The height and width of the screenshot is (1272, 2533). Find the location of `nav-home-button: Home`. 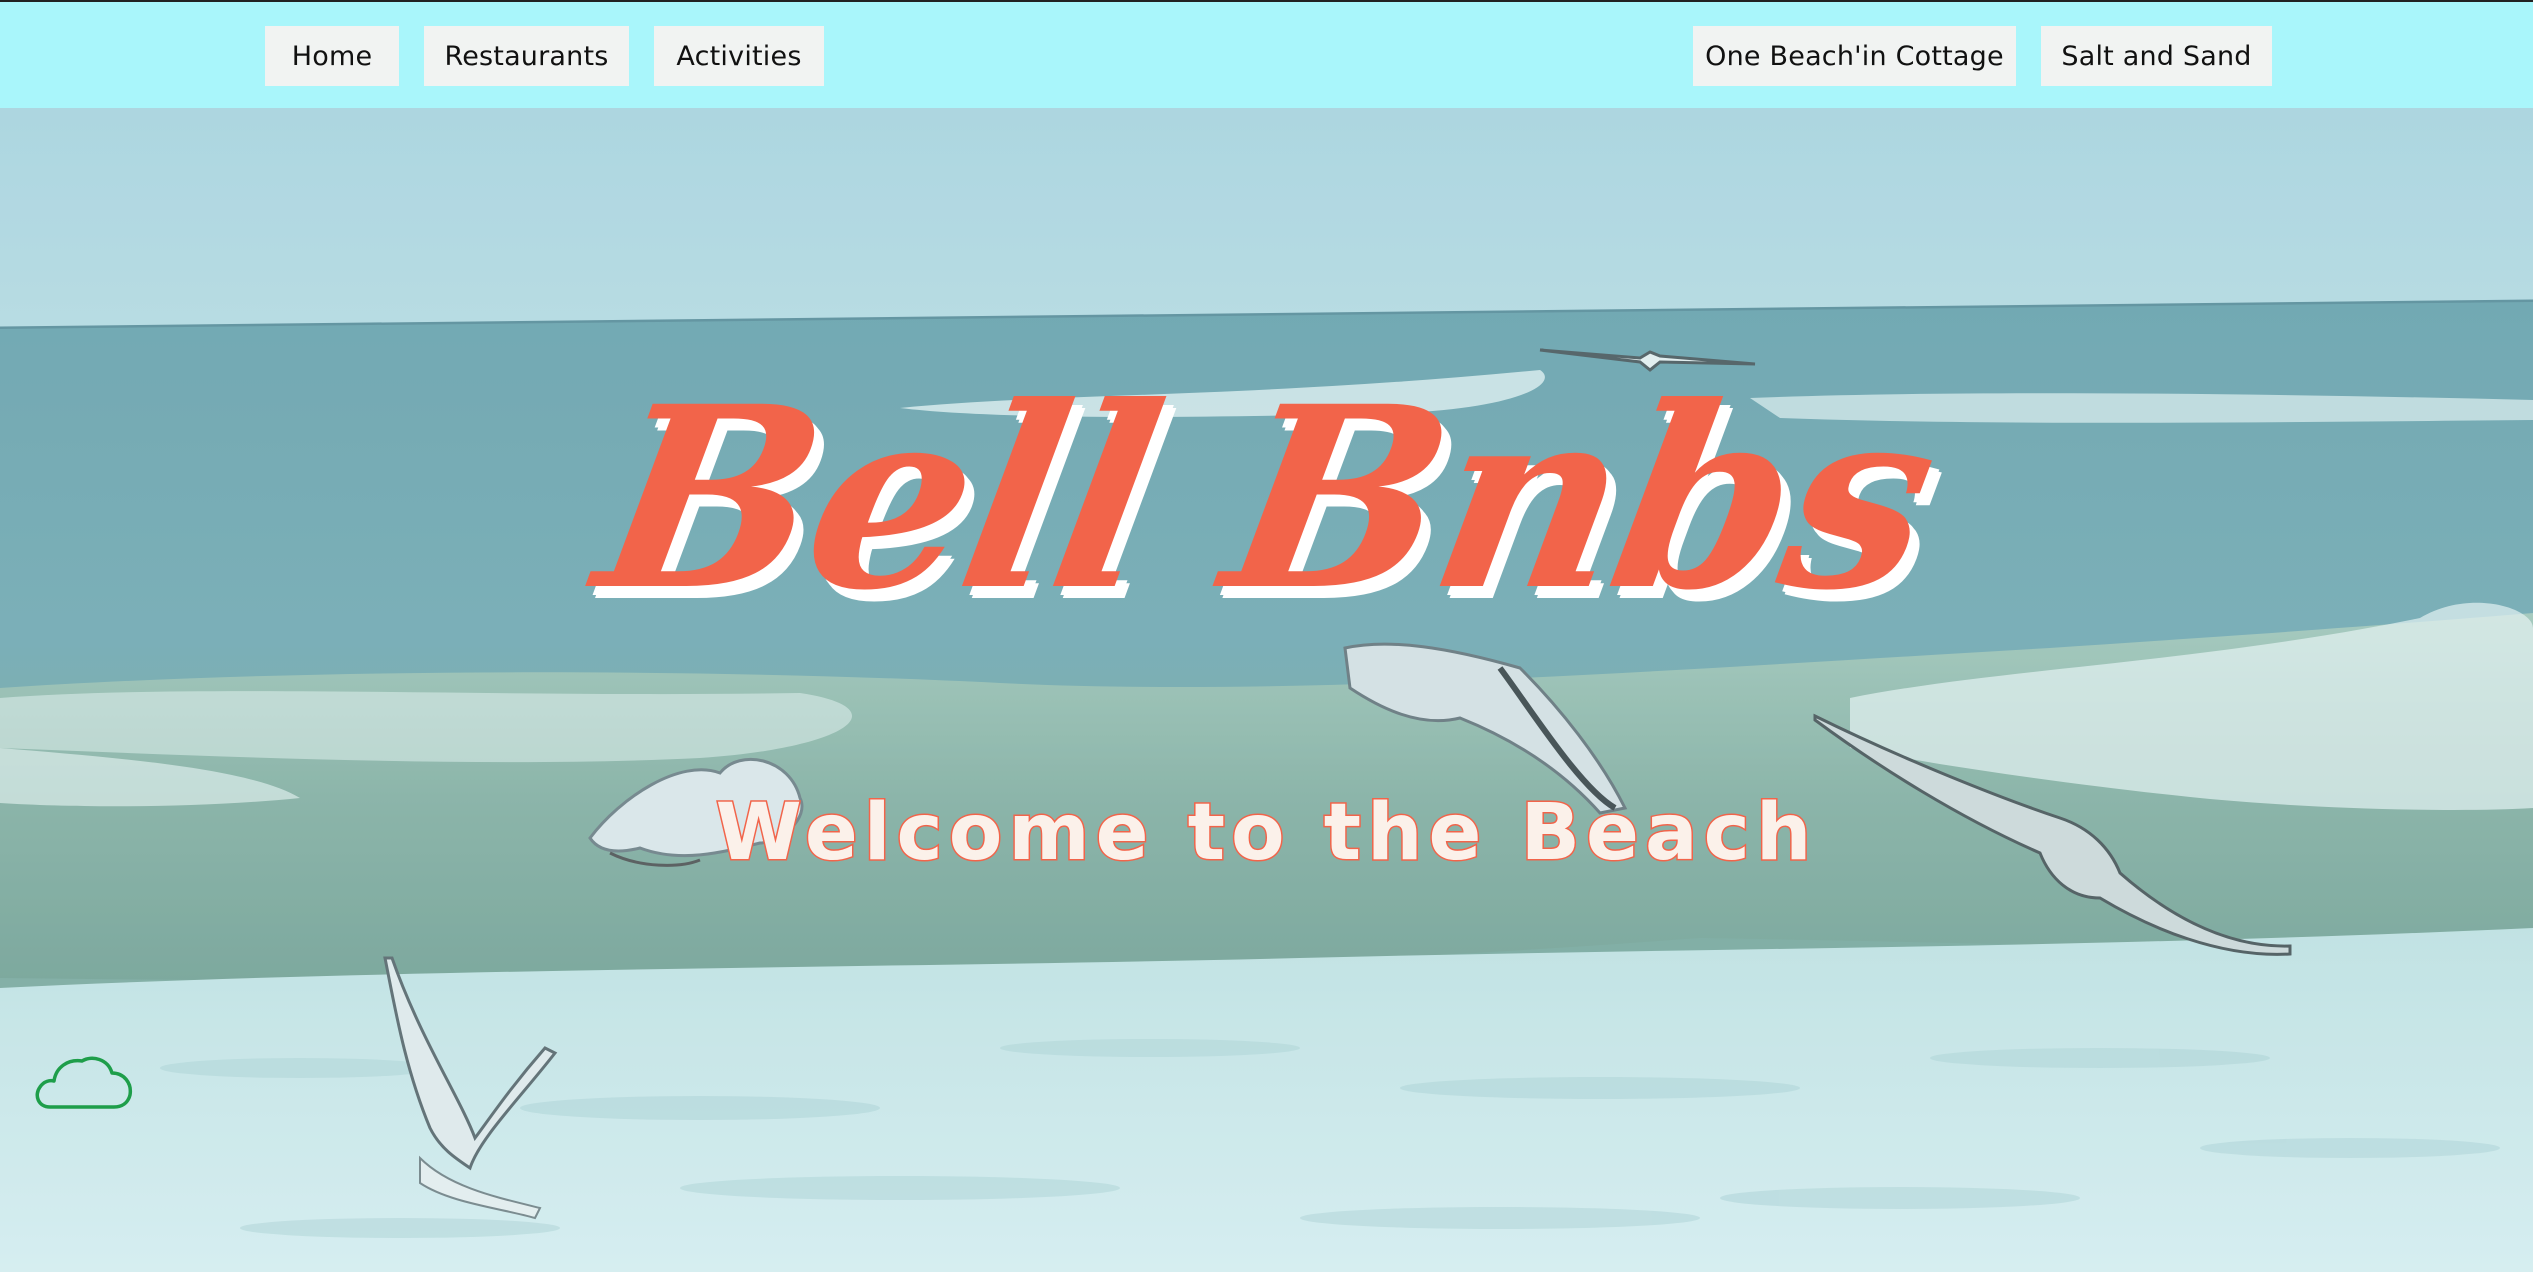

nav-home-button: Home is located at coordinates (332, 56).